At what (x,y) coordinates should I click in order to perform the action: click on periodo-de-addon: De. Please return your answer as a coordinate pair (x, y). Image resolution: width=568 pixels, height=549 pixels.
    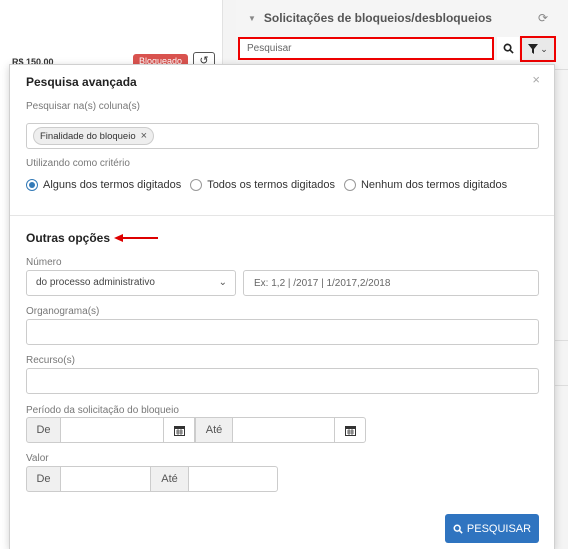
    Looking at the image, I should click on (43, 430).